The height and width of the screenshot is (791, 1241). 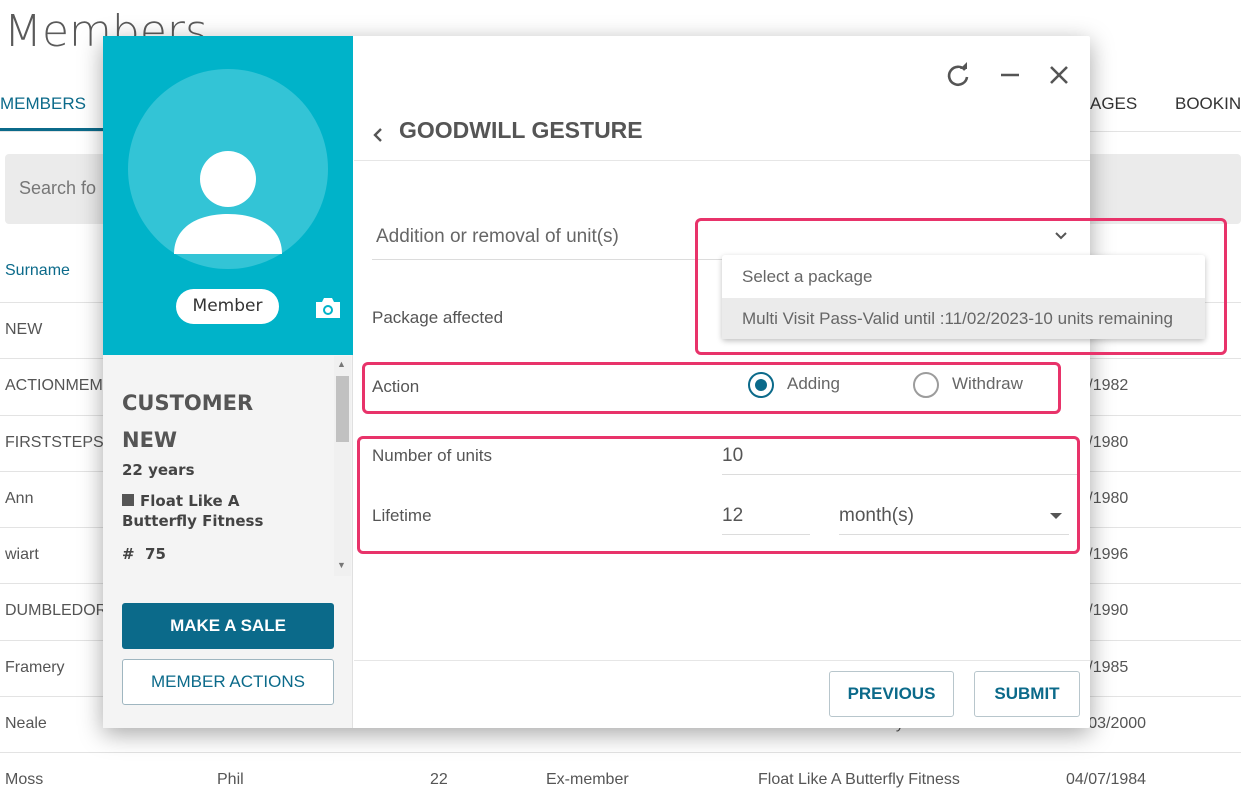 I want to click on cell-date: 04/07/1984, so click(x=1106, y=780).